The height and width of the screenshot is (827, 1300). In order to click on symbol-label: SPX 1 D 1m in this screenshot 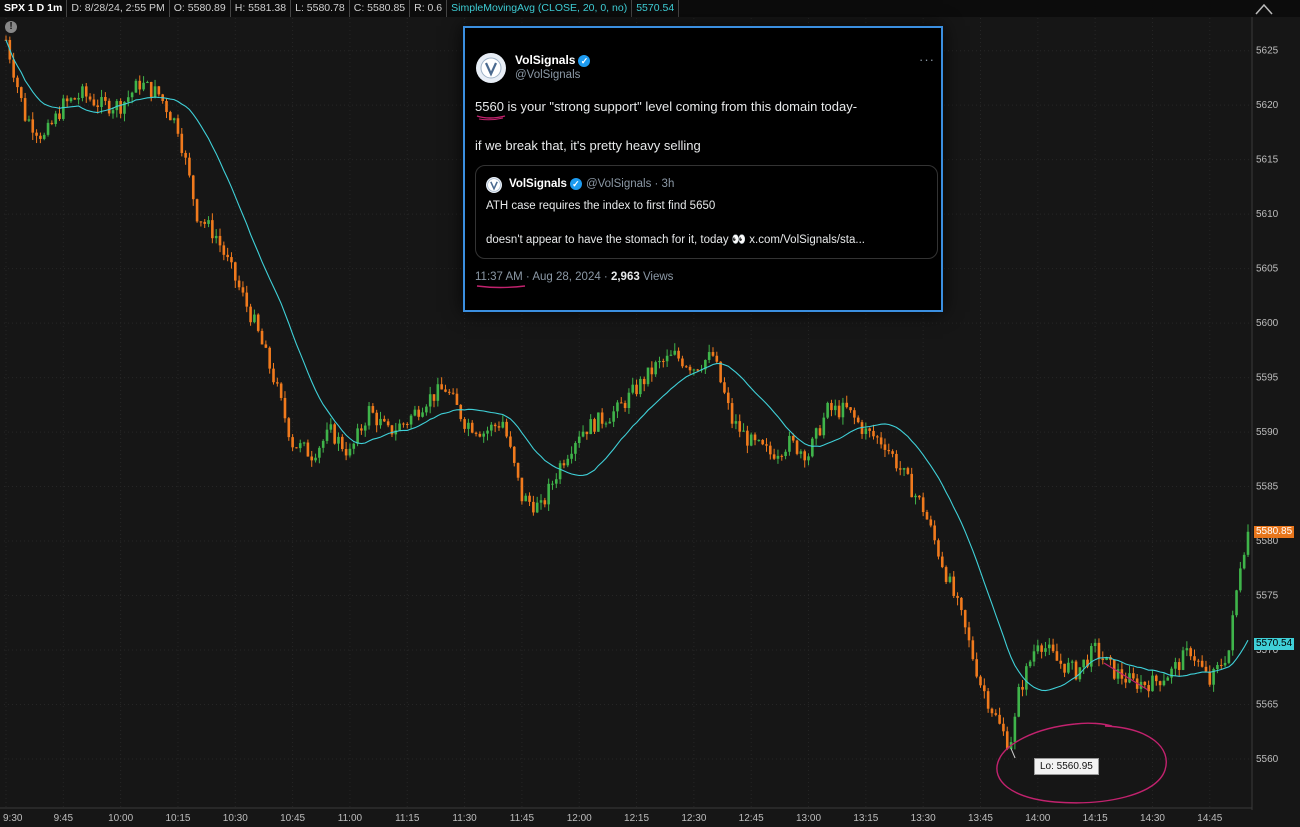, I will do `click(34, 8)`.